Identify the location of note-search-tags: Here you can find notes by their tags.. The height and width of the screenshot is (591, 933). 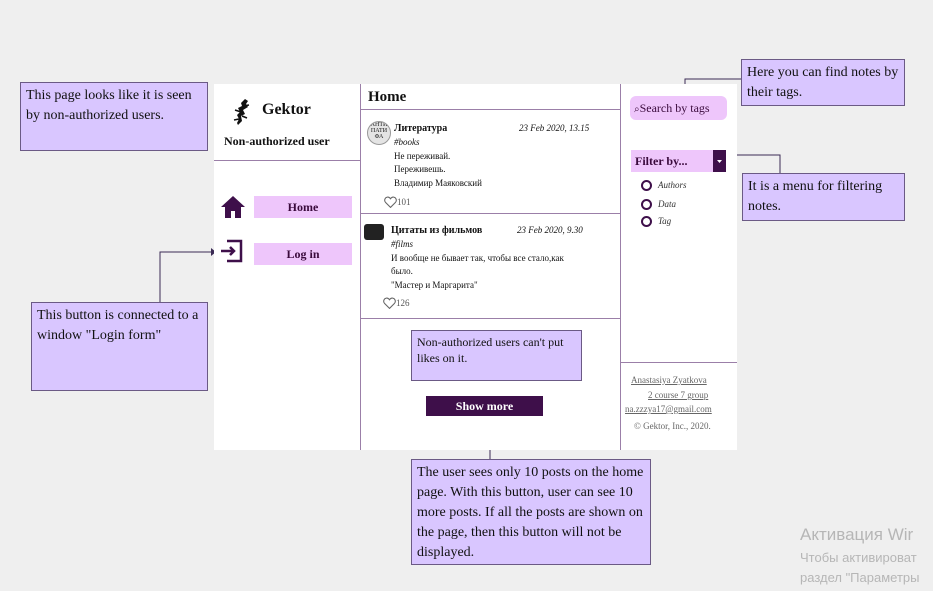
(823, 82).